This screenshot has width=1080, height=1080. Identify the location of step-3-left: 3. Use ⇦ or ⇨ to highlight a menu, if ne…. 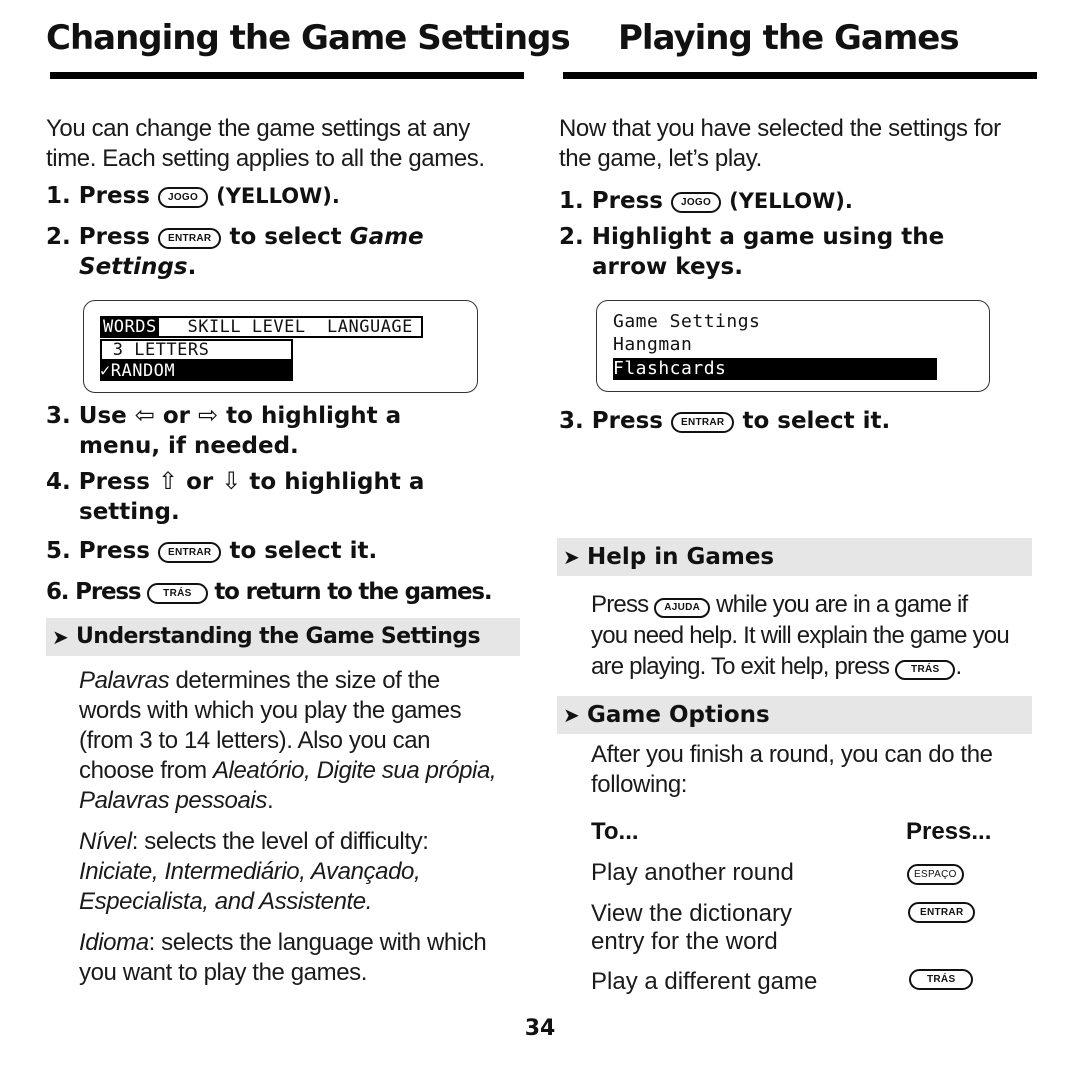
(224, 430).